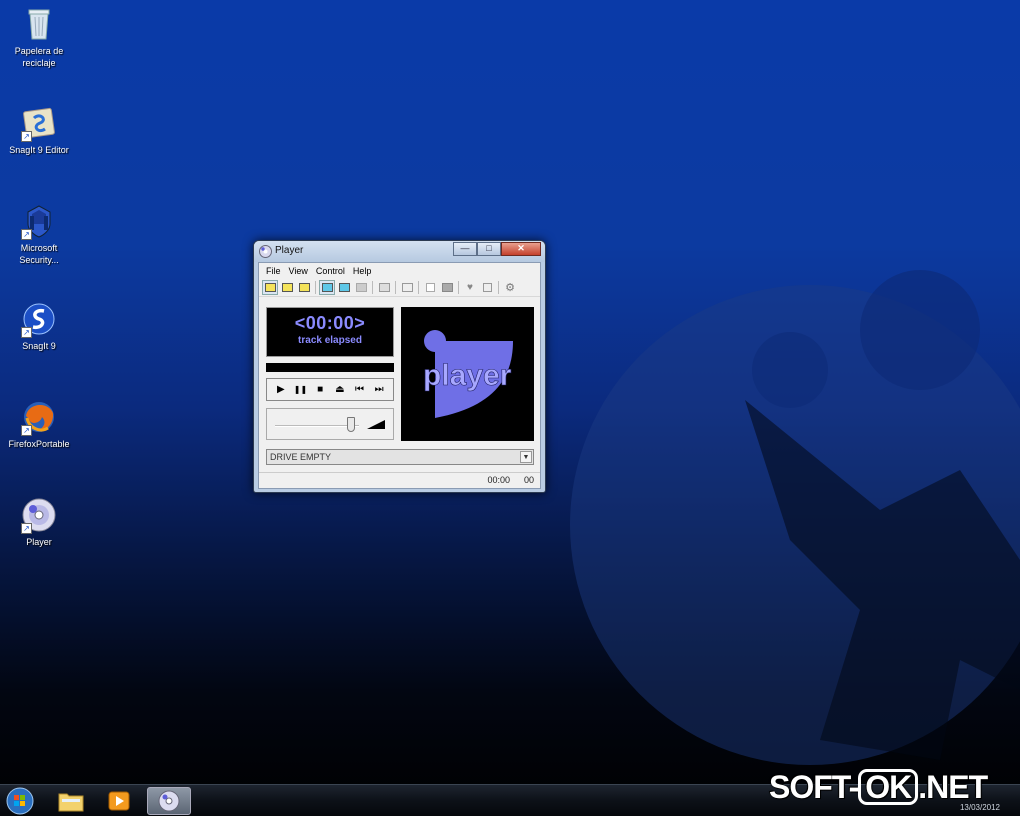  I want to click on eject-button: ⏏, so click(340, 390).